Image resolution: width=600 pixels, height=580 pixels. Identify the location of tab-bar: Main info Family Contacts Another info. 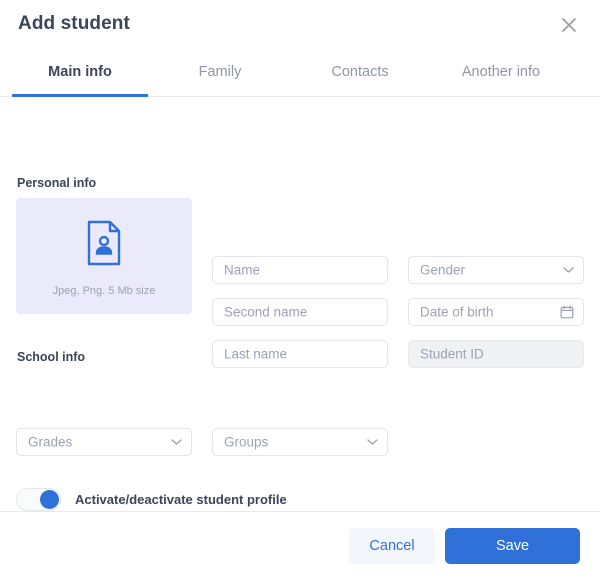
(300, 74).